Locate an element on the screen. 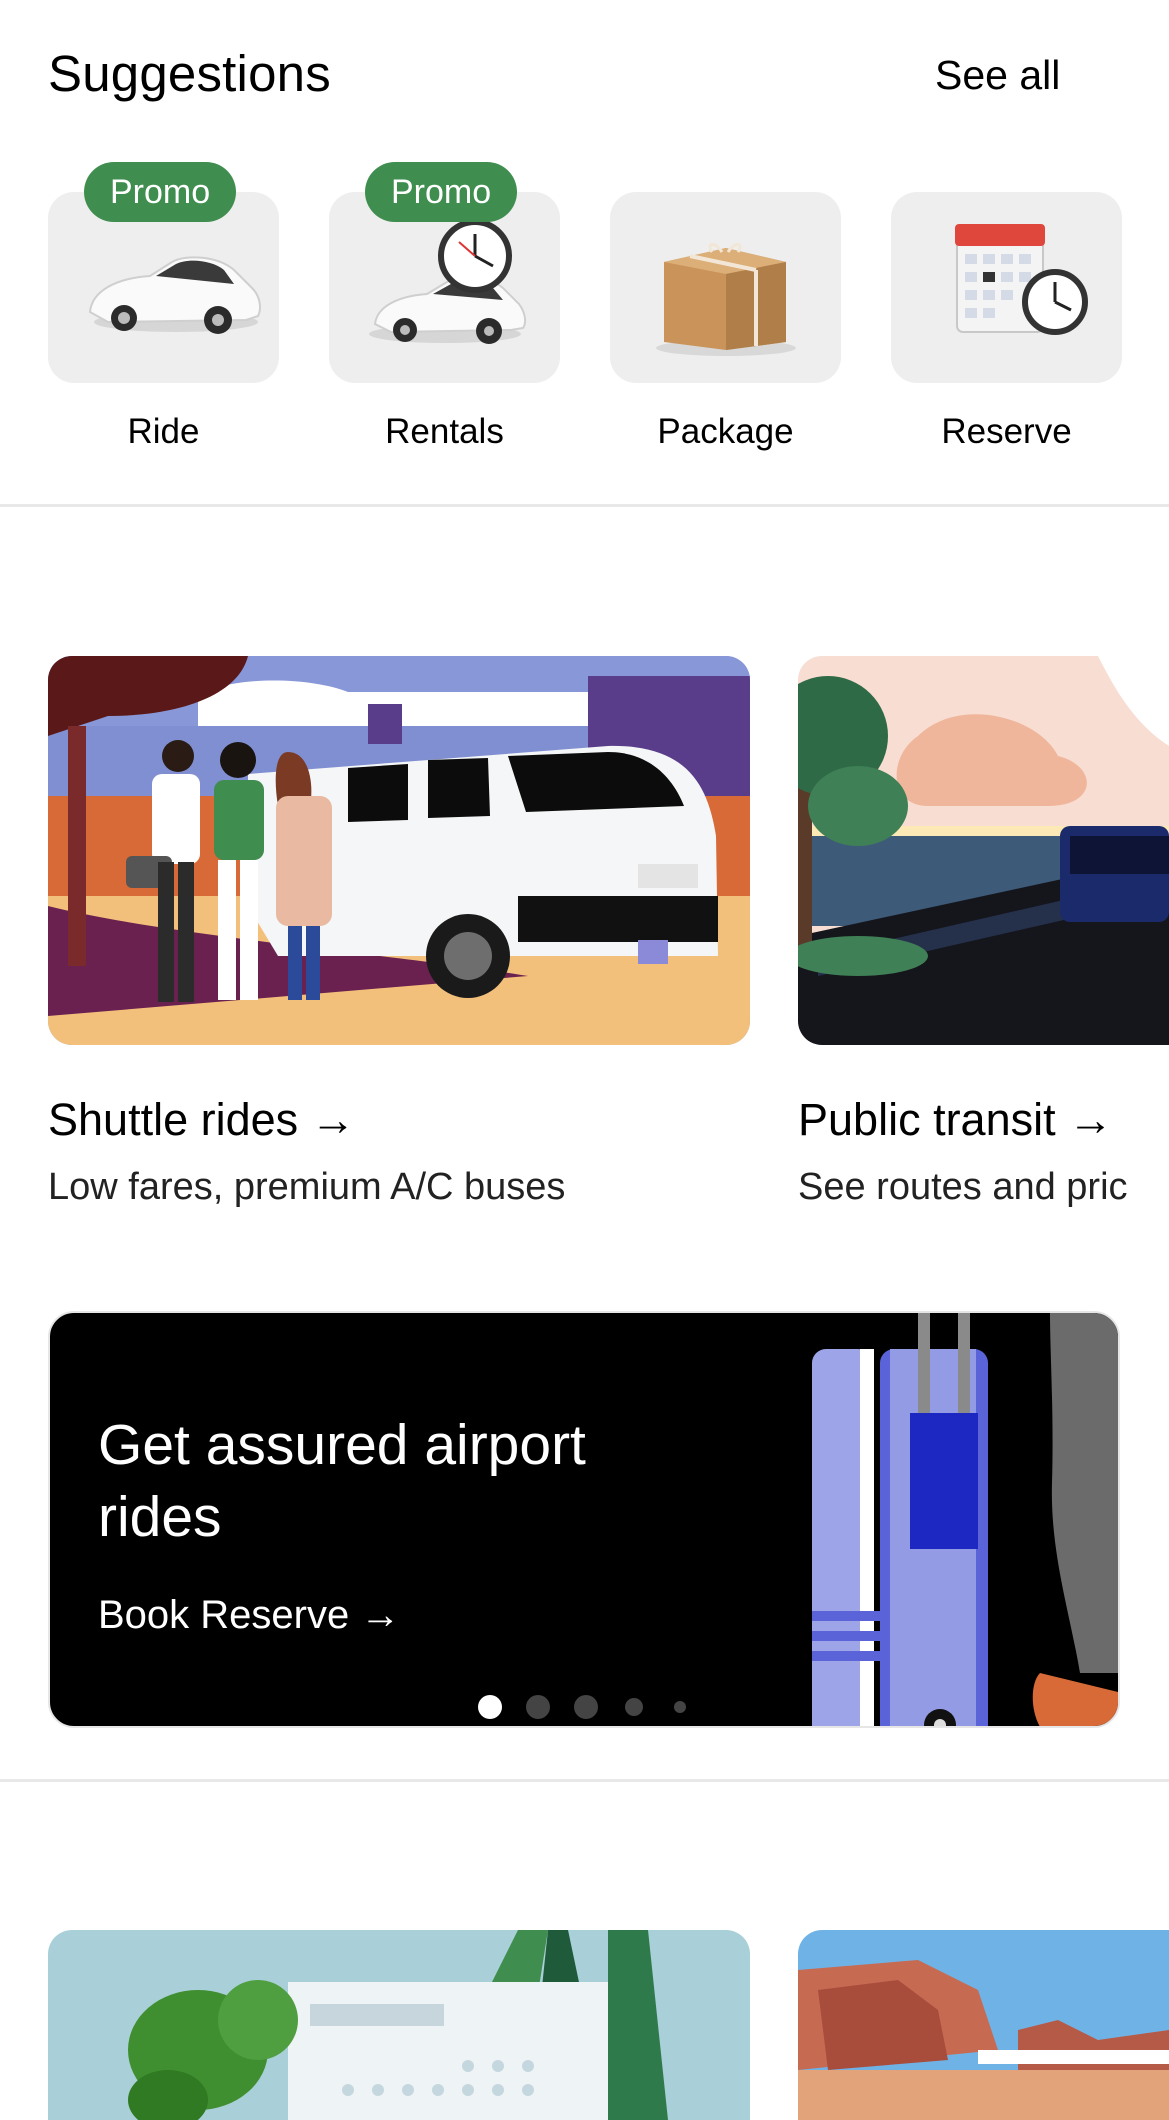  see-all-link: See all is located at coordinates (997, 75).